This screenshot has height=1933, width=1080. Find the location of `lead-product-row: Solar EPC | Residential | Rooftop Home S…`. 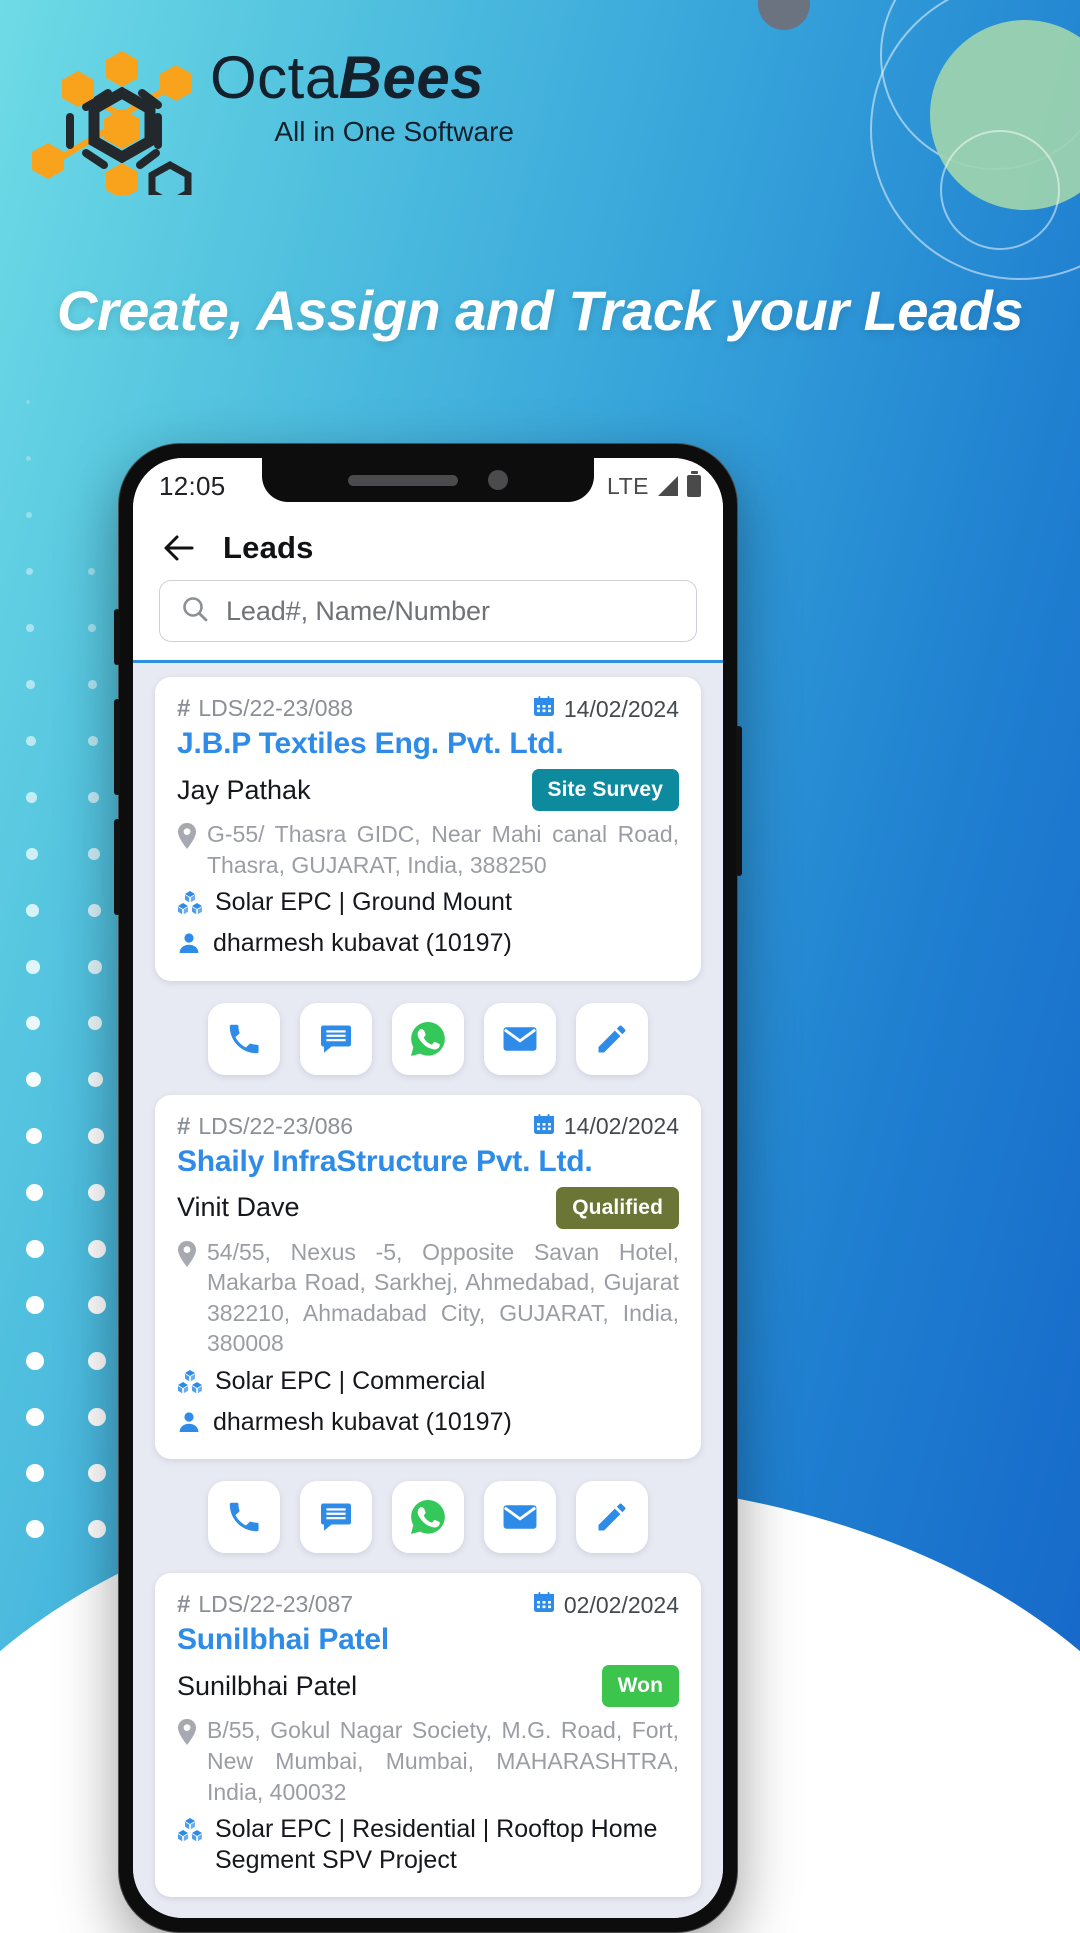

lead-product-row: Solar EPC | Residential | Rooftop Home S… is located at coordinates (428, 1845).